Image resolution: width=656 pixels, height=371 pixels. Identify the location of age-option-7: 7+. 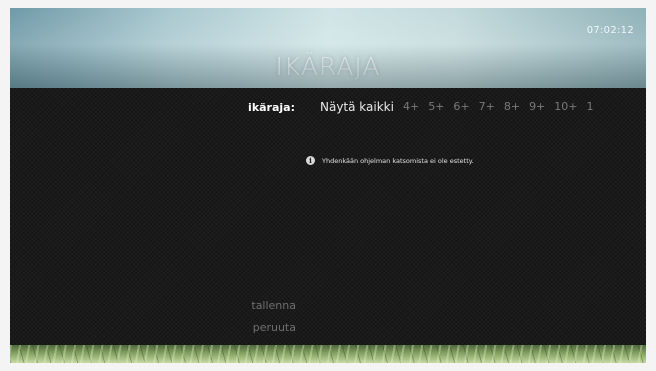
(487, 107).